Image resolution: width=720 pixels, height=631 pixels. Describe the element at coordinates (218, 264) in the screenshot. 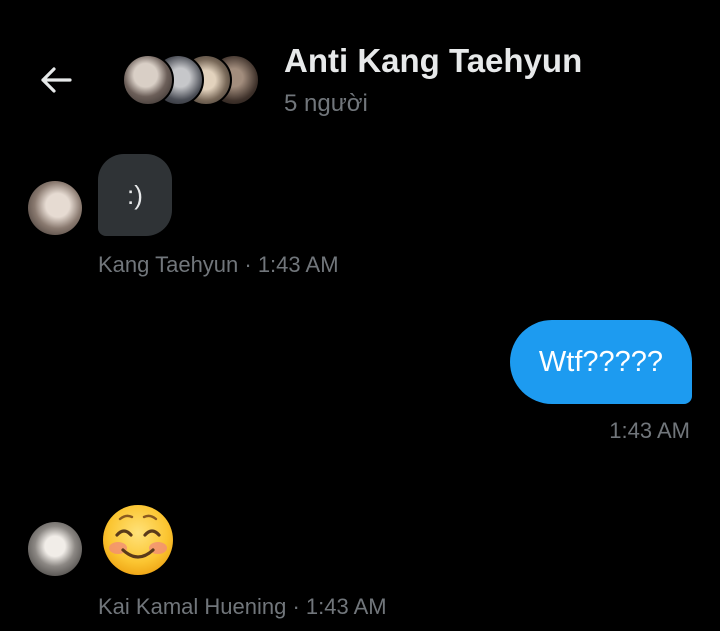

I see `message-meta: Kang Taehyun · 1:43 AM` at that location.